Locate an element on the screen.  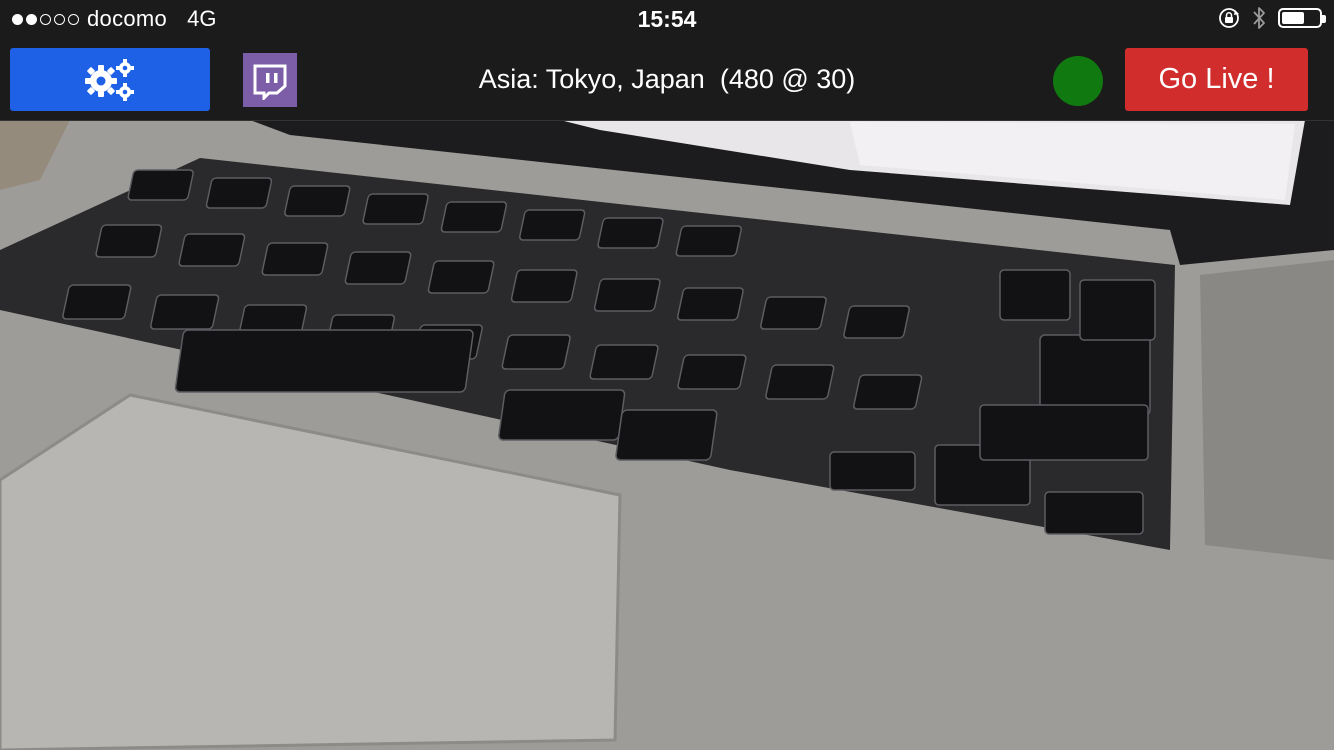
signal-strength-icon is located at coordinates (45, 19).